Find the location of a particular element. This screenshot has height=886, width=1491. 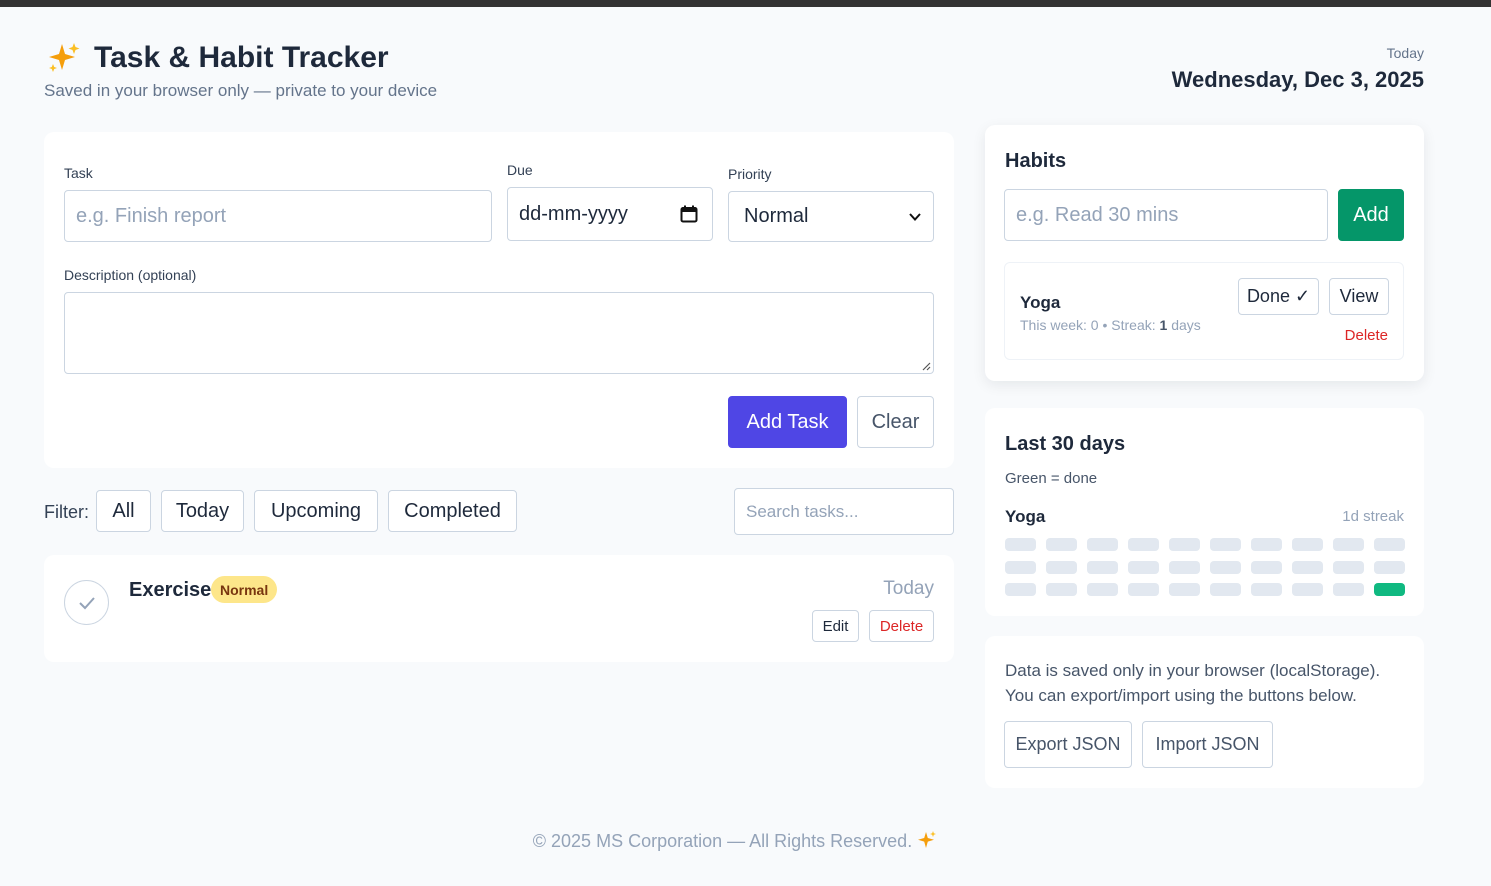

today-label: Today is located at coordinates (1405, 53).